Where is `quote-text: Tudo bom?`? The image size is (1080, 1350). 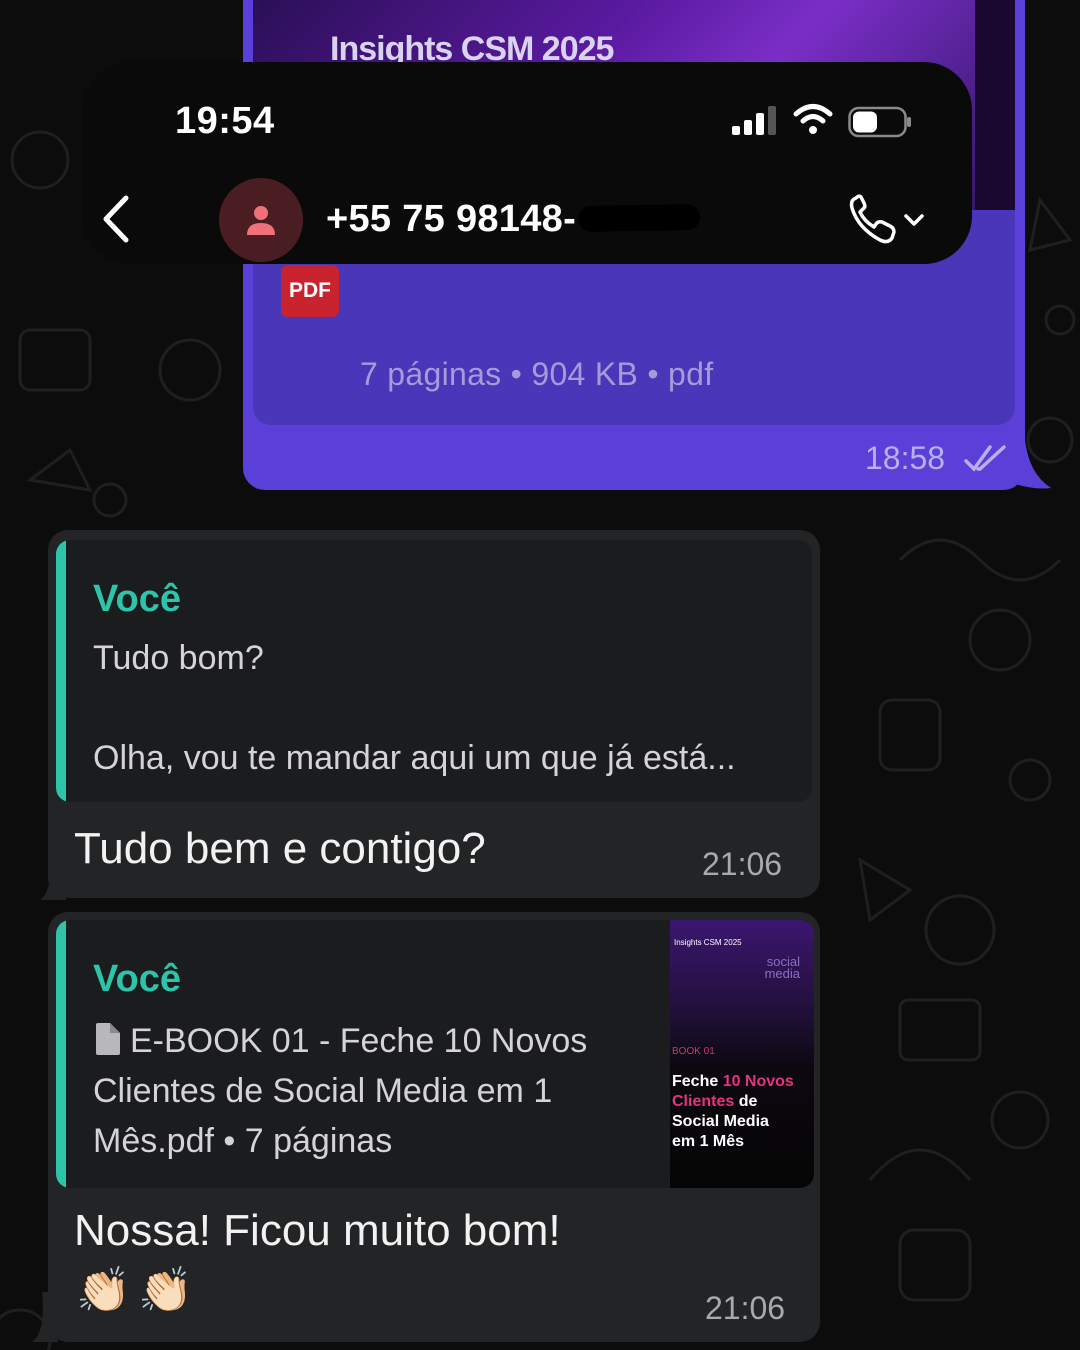
quote-text: Tudo bom? is located at coordinates (178, 658).